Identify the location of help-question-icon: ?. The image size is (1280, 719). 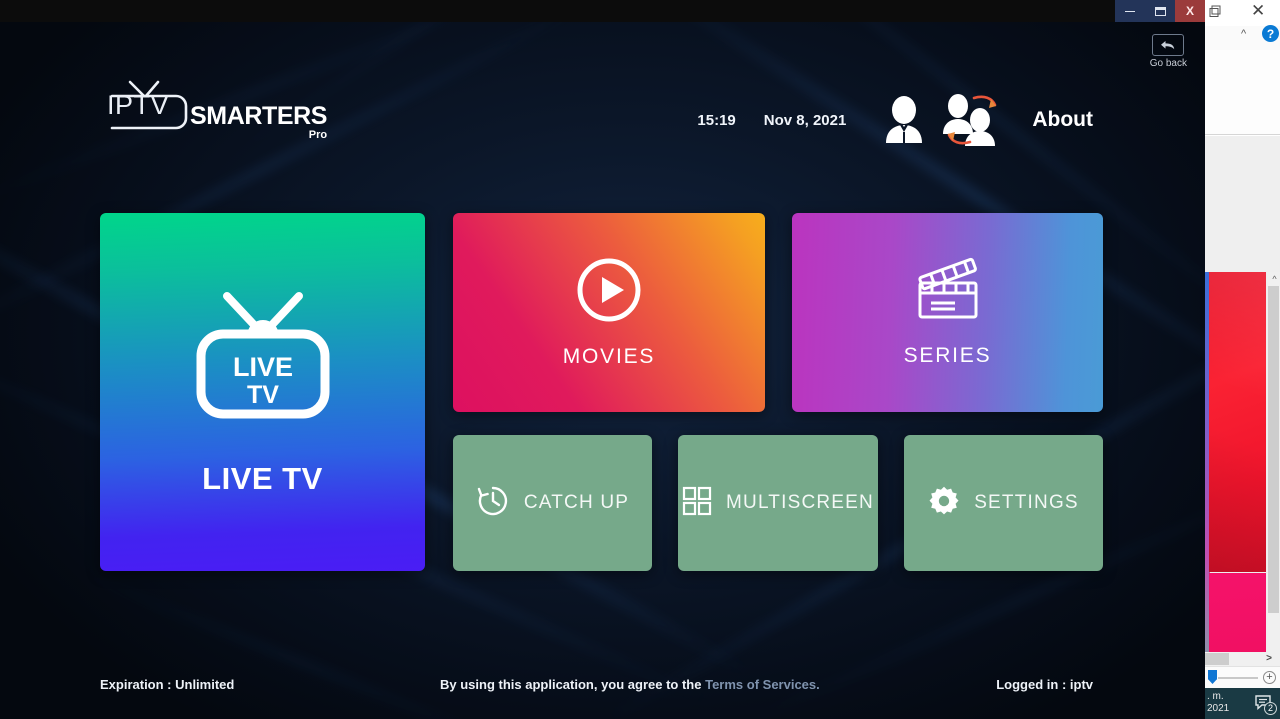
(1270, 33).